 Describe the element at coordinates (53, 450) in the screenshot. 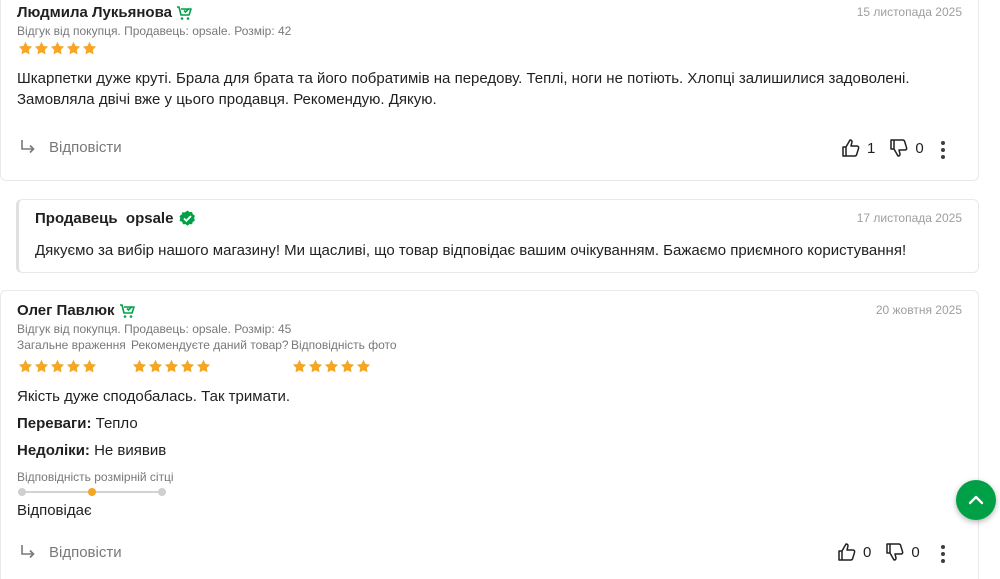

I see `cons-label: Недоліки:` at that location.